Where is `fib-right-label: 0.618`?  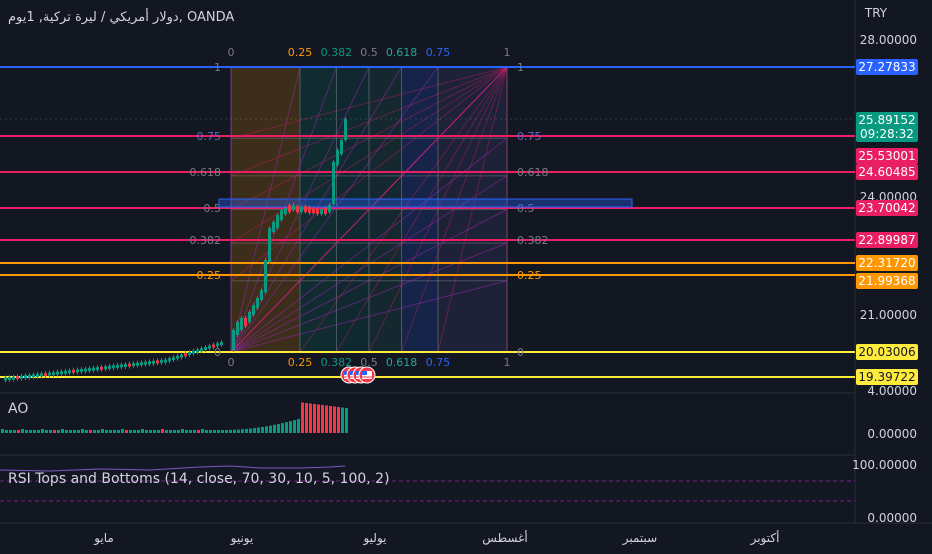 fib-right-label: 0.618 is located at coordinates (533, 172).